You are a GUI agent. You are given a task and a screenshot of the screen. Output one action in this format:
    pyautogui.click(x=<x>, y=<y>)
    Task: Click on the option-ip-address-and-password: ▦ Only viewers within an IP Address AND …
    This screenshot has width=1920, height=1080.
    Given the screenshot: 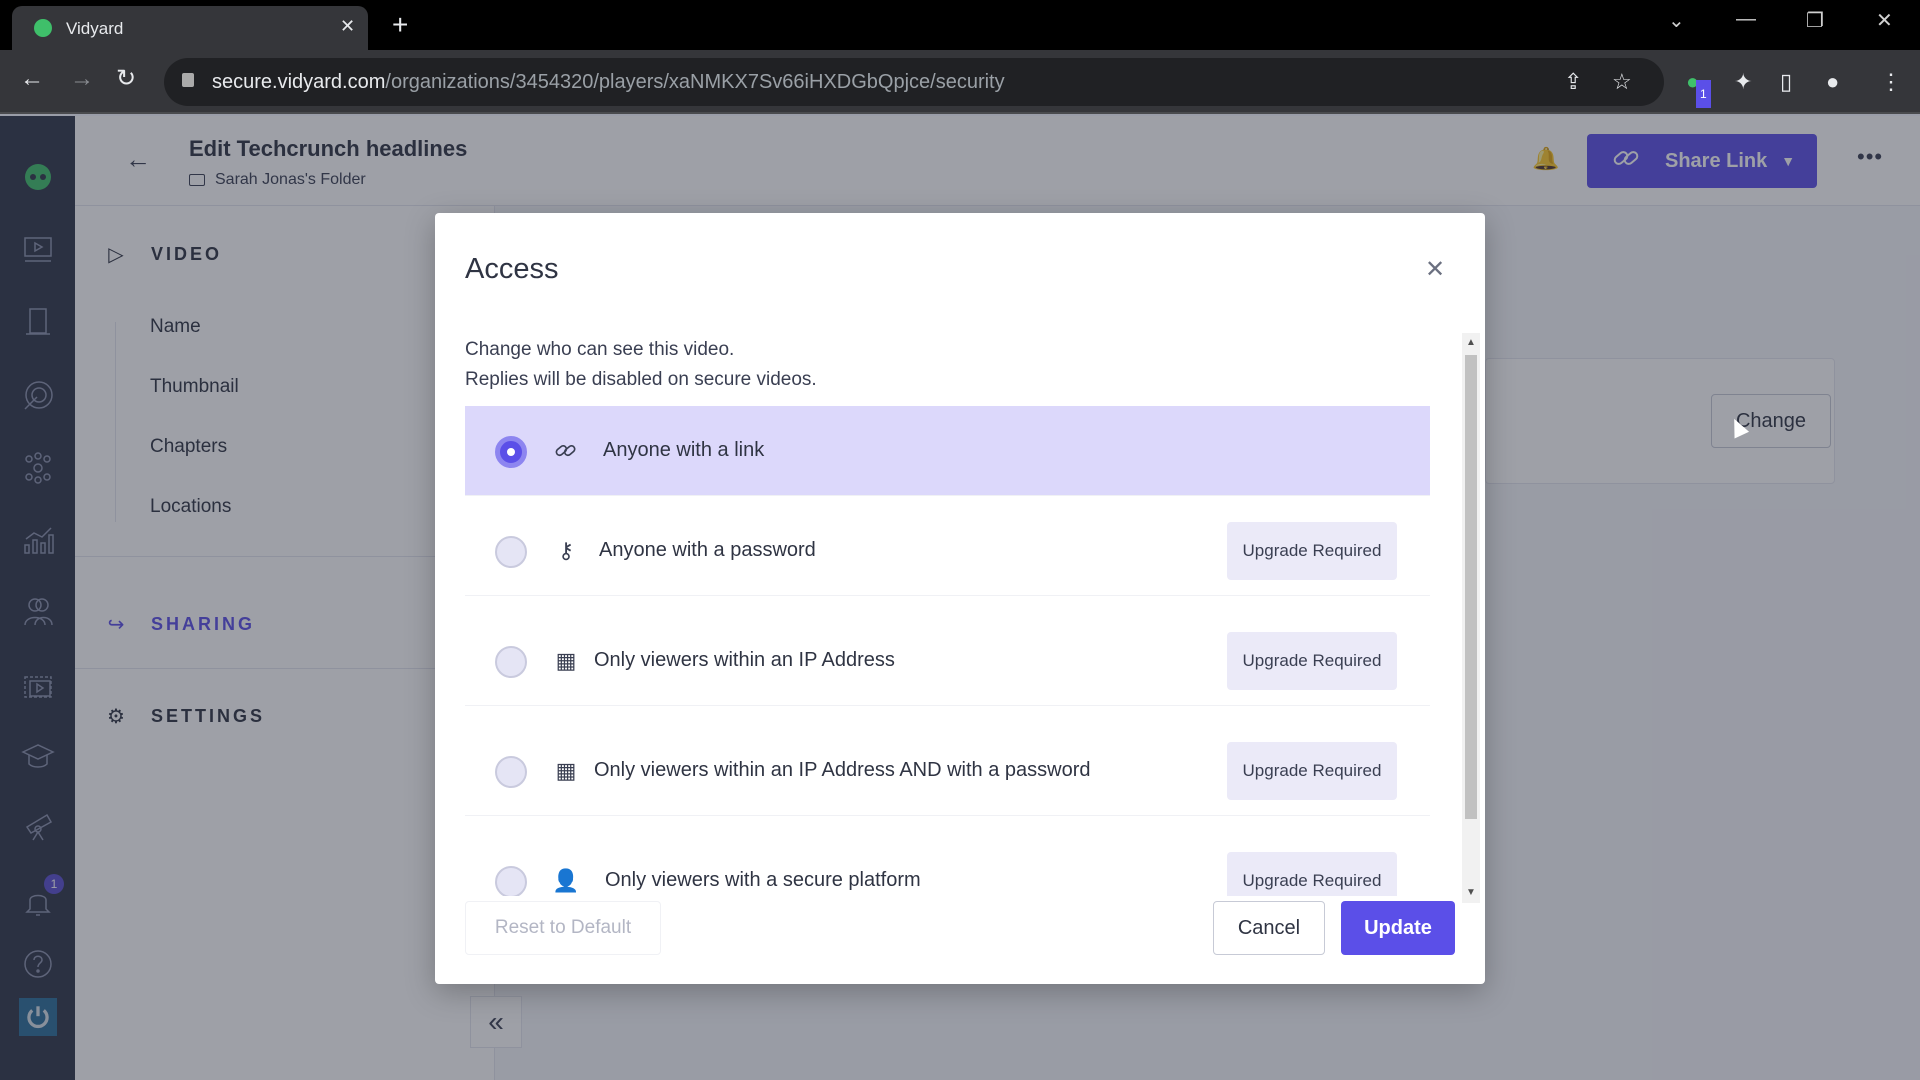 What is the action you would take?
    pyautogui.click(x=947, y=771)
    